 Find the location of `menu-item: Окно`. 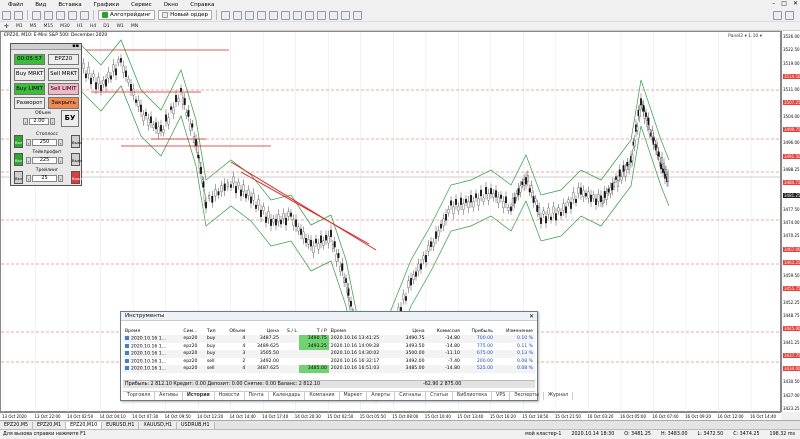

menu-item: Окно is located at coordinates (171, 5).